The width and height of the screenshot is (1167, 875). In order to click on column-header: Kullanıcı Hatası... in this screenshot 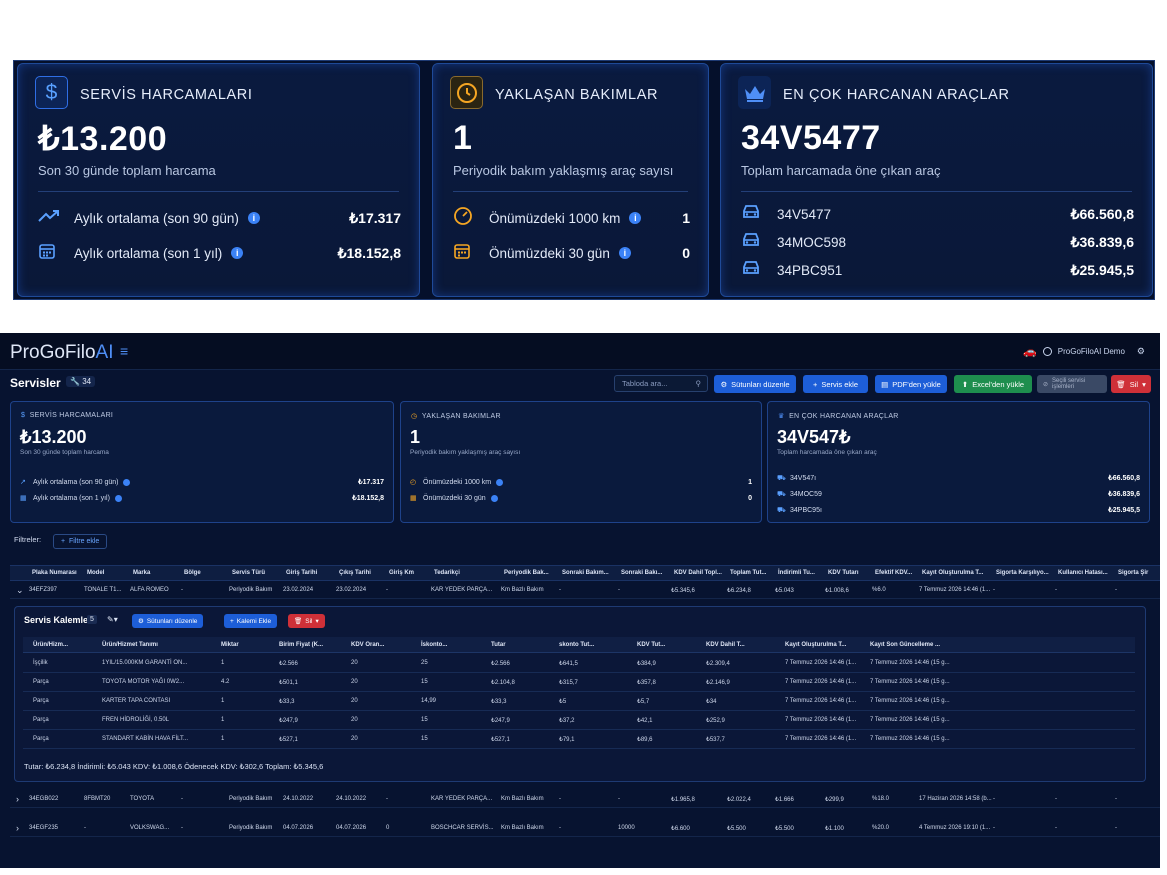, I will do `click(1083, 573)`.